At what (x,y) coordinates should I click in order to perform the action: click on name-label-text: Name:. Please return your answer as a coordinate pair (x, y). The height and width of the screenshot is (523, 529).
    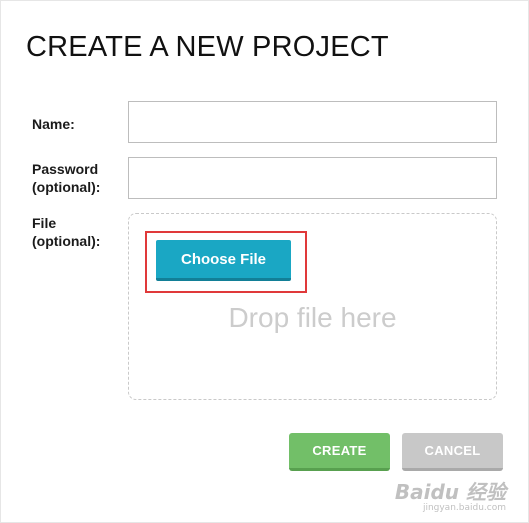
    Looking at the image, I should click on (53, 124).